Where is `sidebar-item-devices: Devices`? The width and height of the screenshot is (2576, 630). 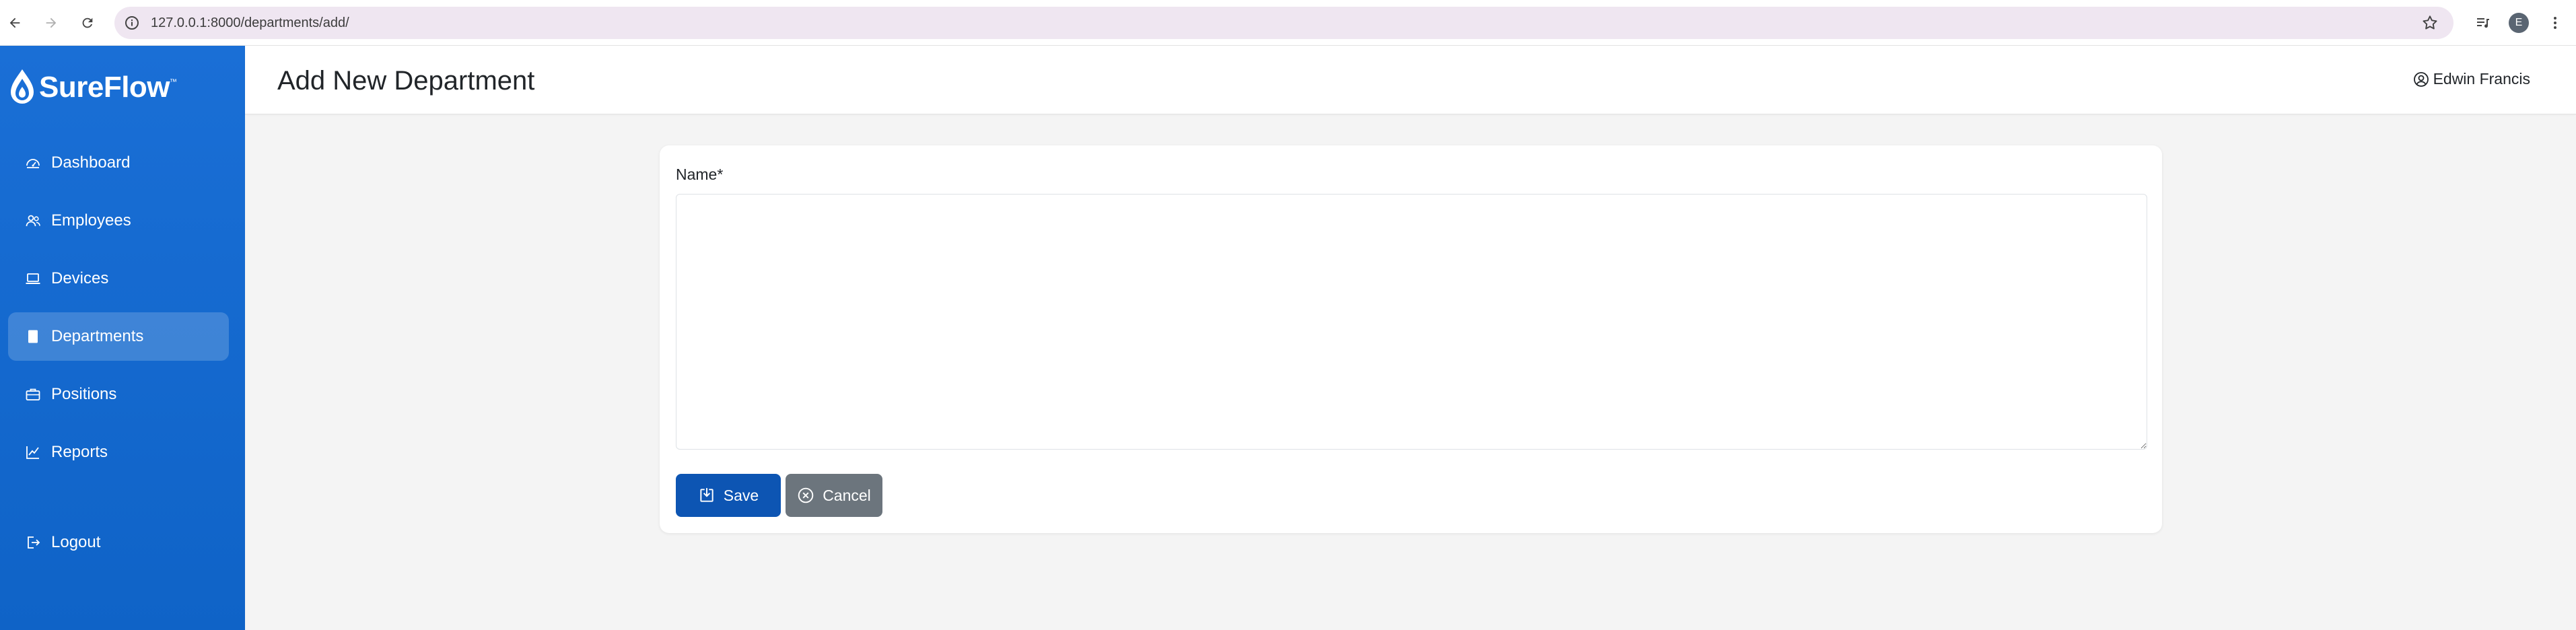
sidebar-item-devices: Devices is located at coordinates (118, 279).